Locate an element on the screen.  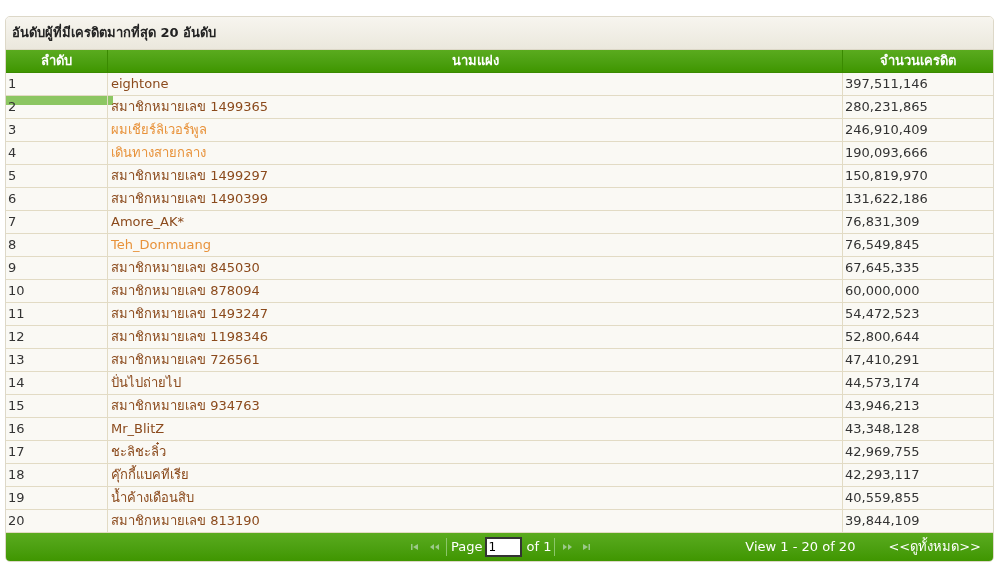
name-cell: ปั่นไปถ่ายไป is located at coordinates (475, 383).